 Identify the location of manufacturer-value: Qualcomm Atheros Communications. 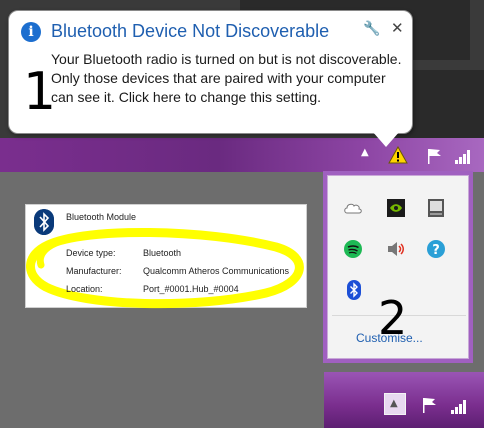
(216, 271).